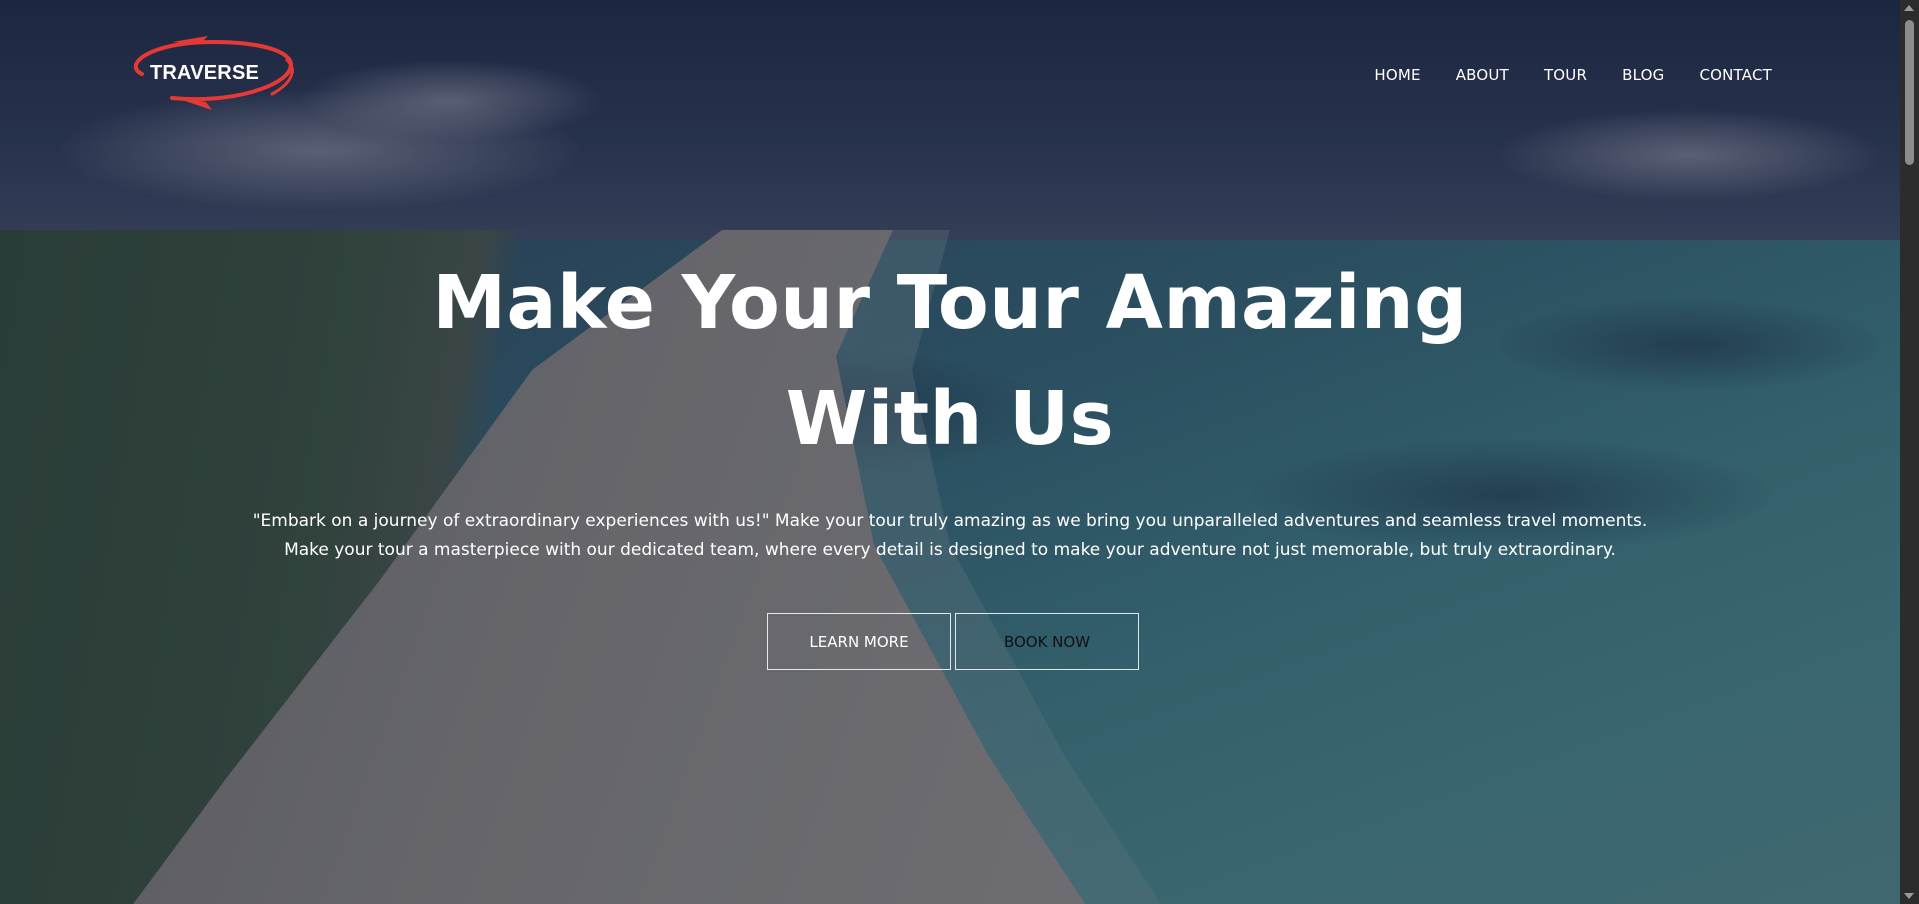 This screenshot has height=904, width=1919. Describe the element at coordinates (1565, 75) in the screenshot. I see `nav-item-tour: TOUR` at that location.